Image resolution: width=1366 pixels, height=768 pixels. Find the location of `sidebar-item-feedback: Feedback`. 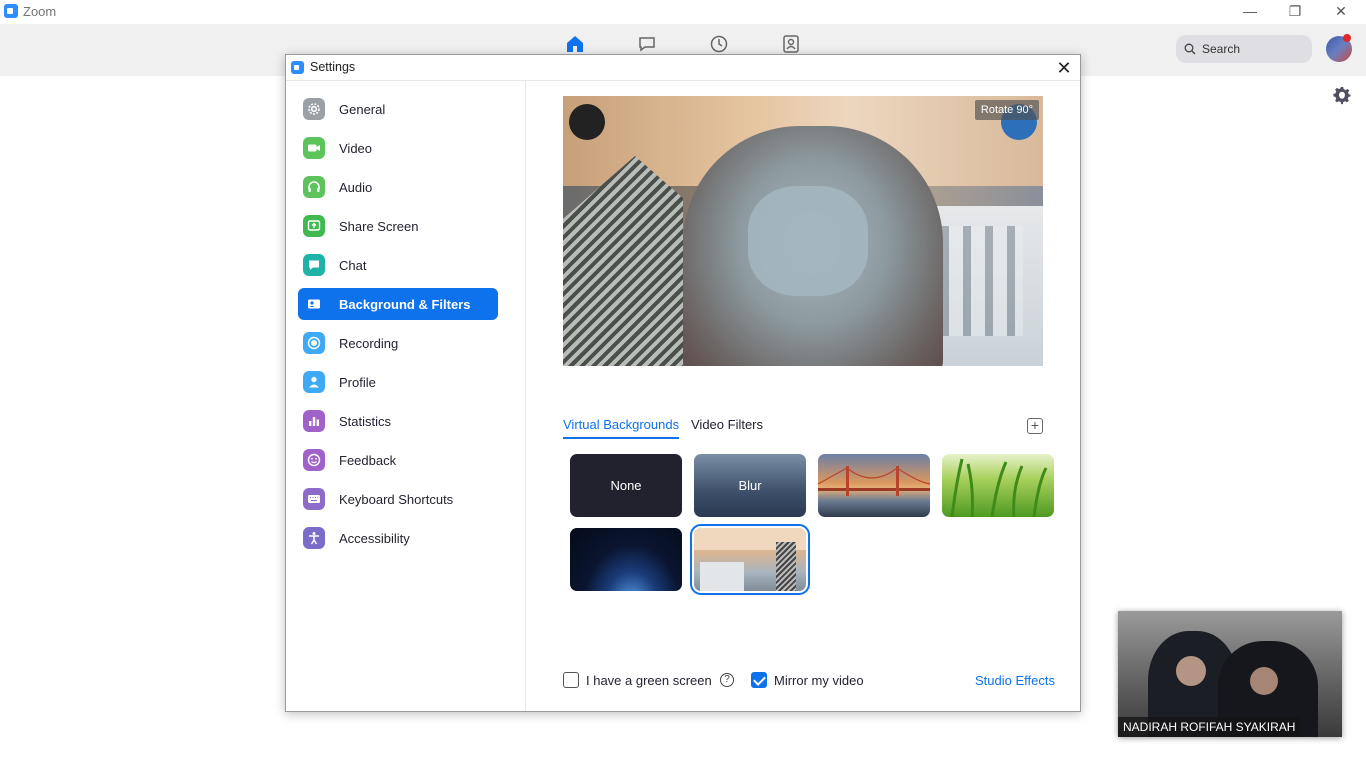

sidebar-item-feedback: Feedback is located at coordinates (398, 460).